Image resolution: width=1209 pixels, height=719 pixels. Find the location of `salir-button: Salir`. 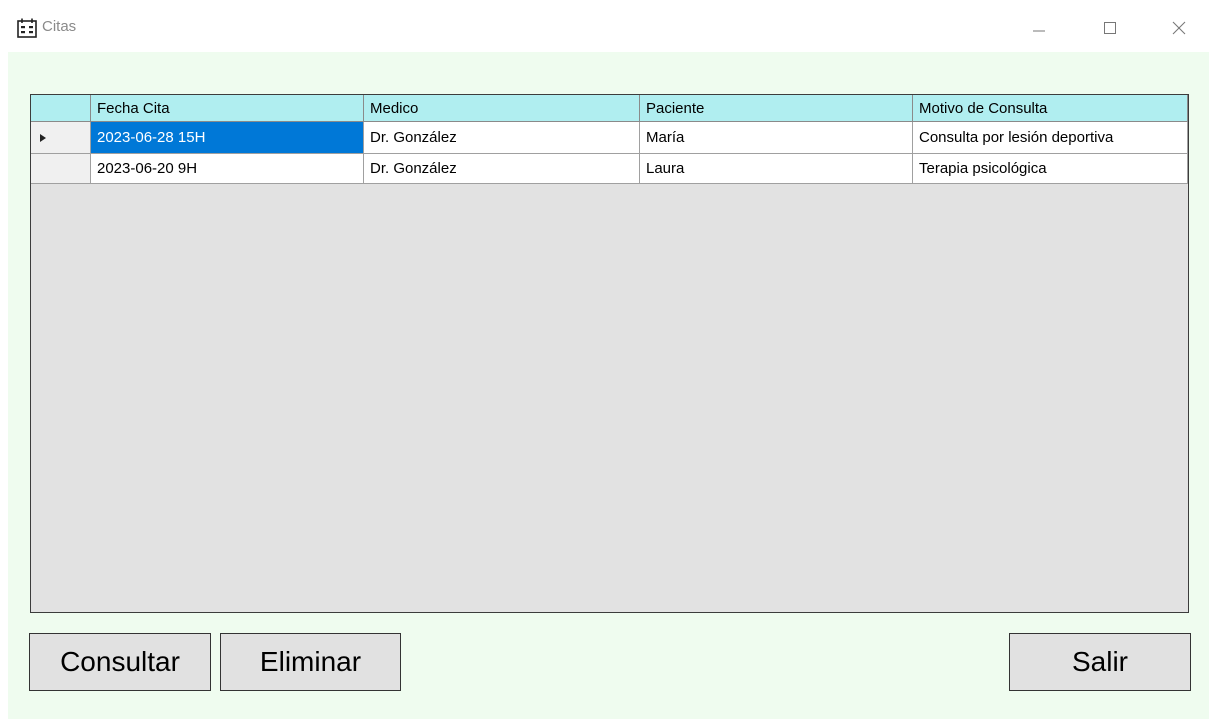

salir-button: Salir is located at coordinates (1100, 662).